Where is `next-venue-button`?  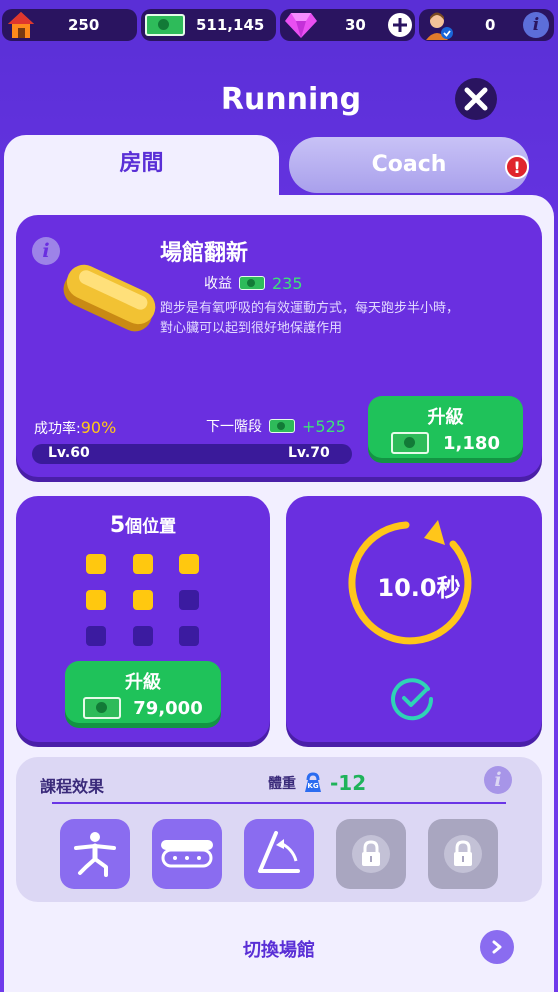
next-venue-button is located at coordinates (497, 947).